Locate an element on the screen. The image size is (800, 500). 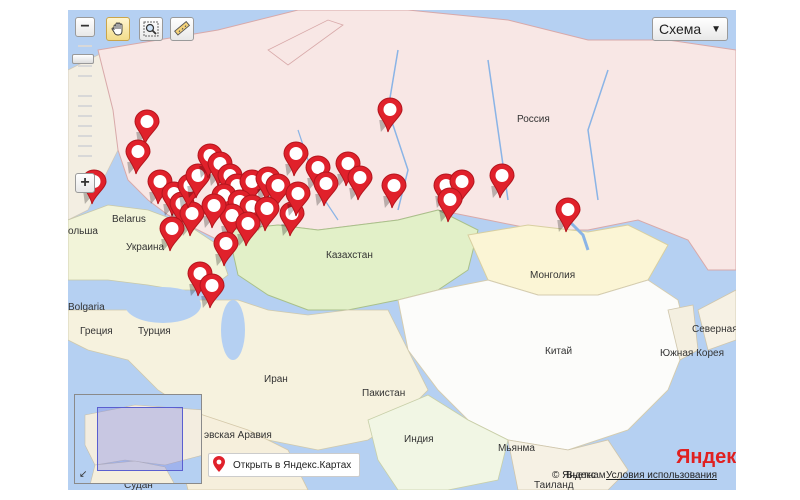
map-layer-label: Схема is located at coordinates (680, 29).